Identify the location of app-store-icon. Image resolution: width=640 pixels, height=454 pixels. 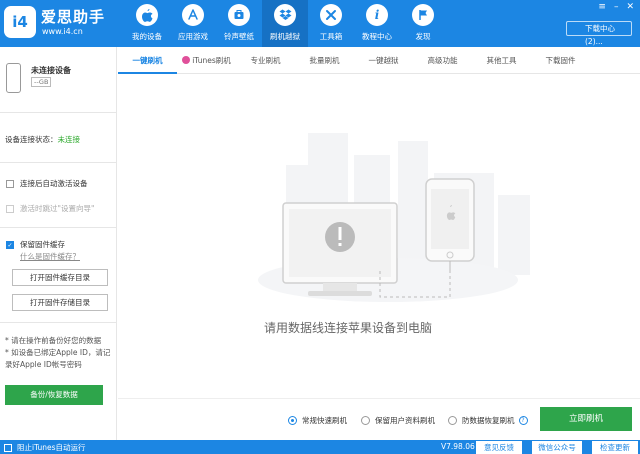
(193, 15).